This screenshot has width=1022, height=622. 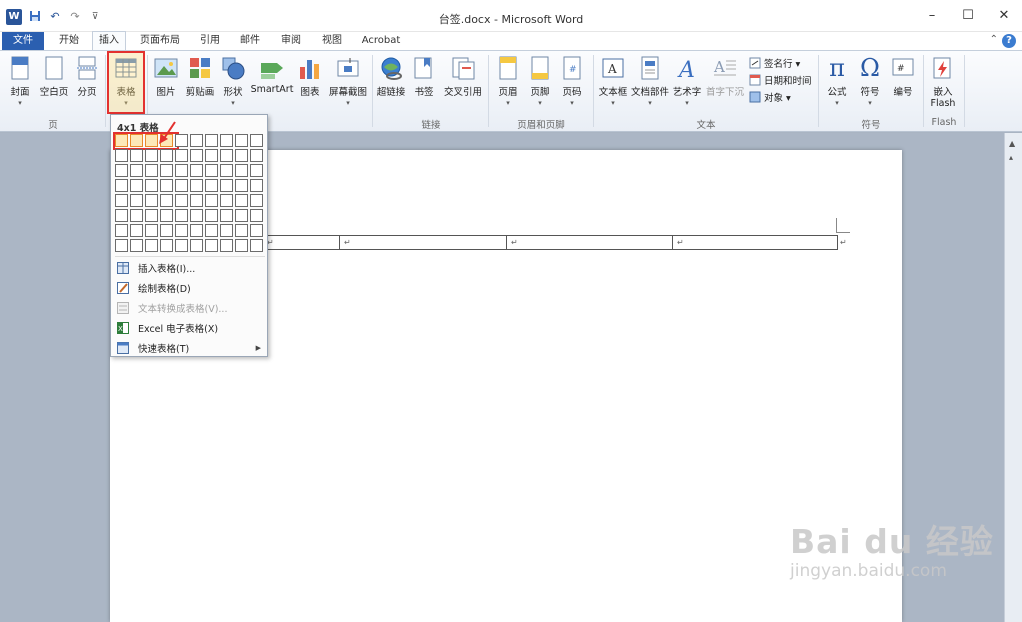 I want to click on cover-page-button: 封面 ▾, so click(x=20, y=81).